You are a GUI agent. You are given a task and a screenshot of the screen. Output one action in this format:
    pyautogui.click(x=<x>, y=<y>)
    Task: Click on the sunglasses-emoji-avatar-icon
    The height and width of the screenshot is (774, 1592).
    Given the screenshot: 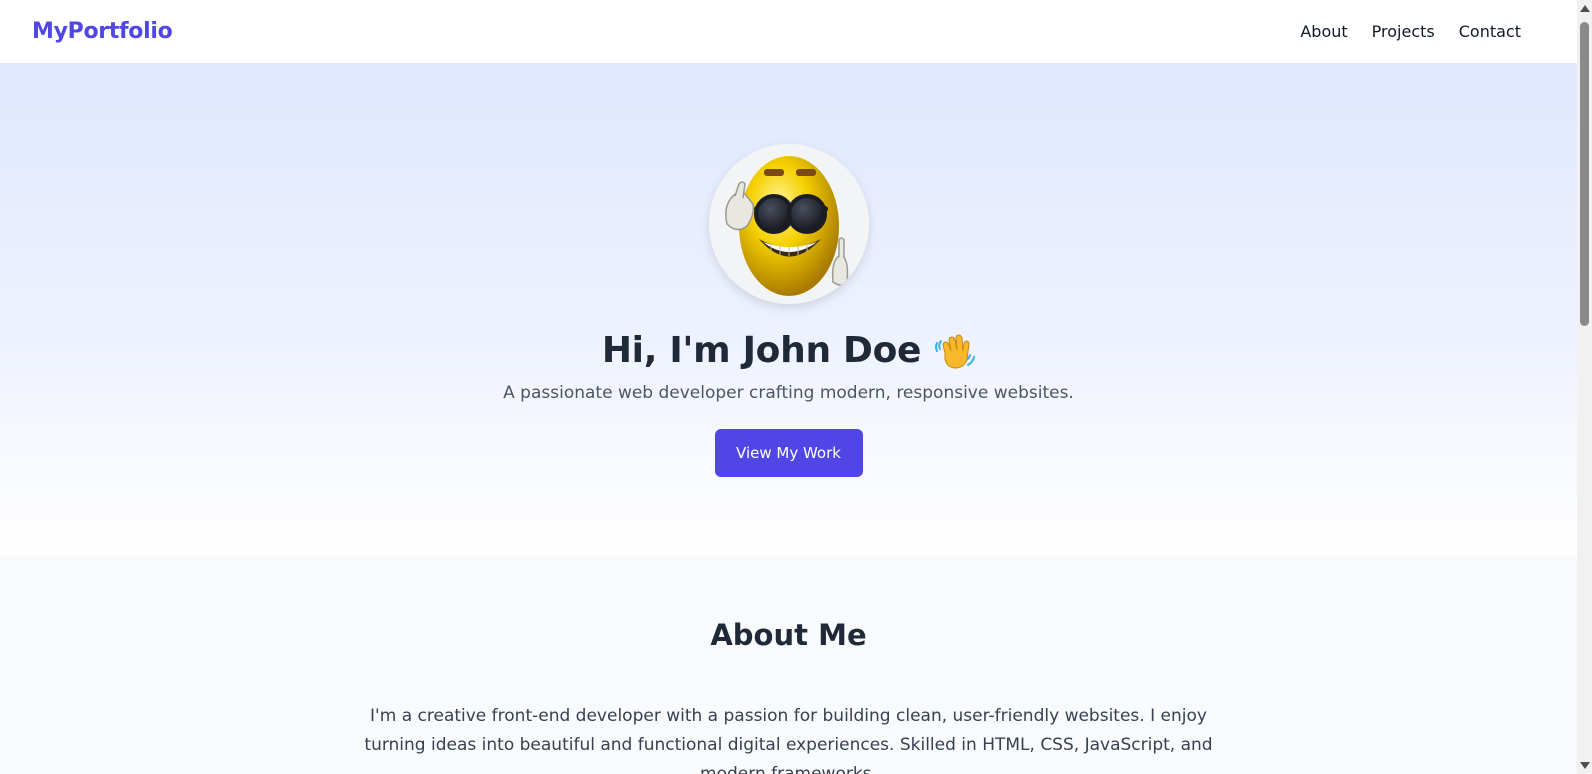 What is the action you would take?
    pyautogui.click(x=788, y=224)
    